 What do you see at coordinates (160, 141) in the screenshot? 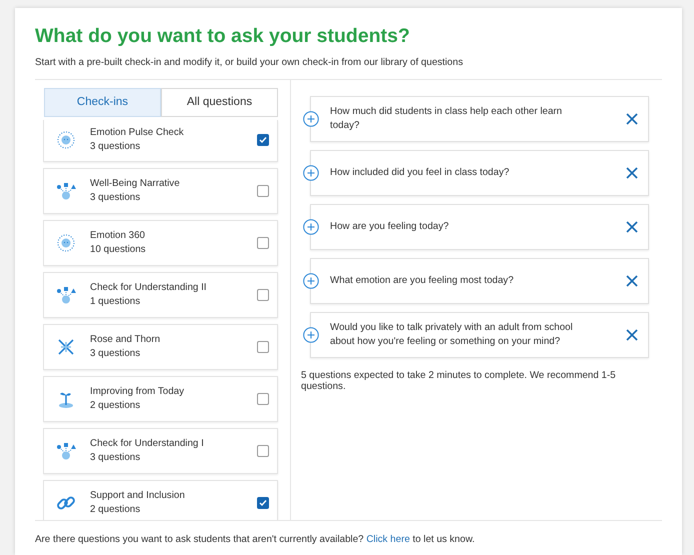
I see `checkin-card: Emotion Pulse Check 3 questions` at bounding box center [160, 141].